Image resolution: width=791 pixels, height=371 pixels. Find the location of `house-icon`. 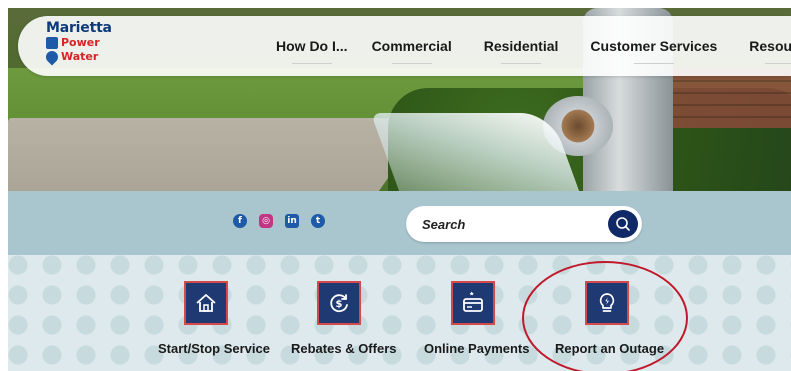

house-icon is located at coordinates (206, 303).